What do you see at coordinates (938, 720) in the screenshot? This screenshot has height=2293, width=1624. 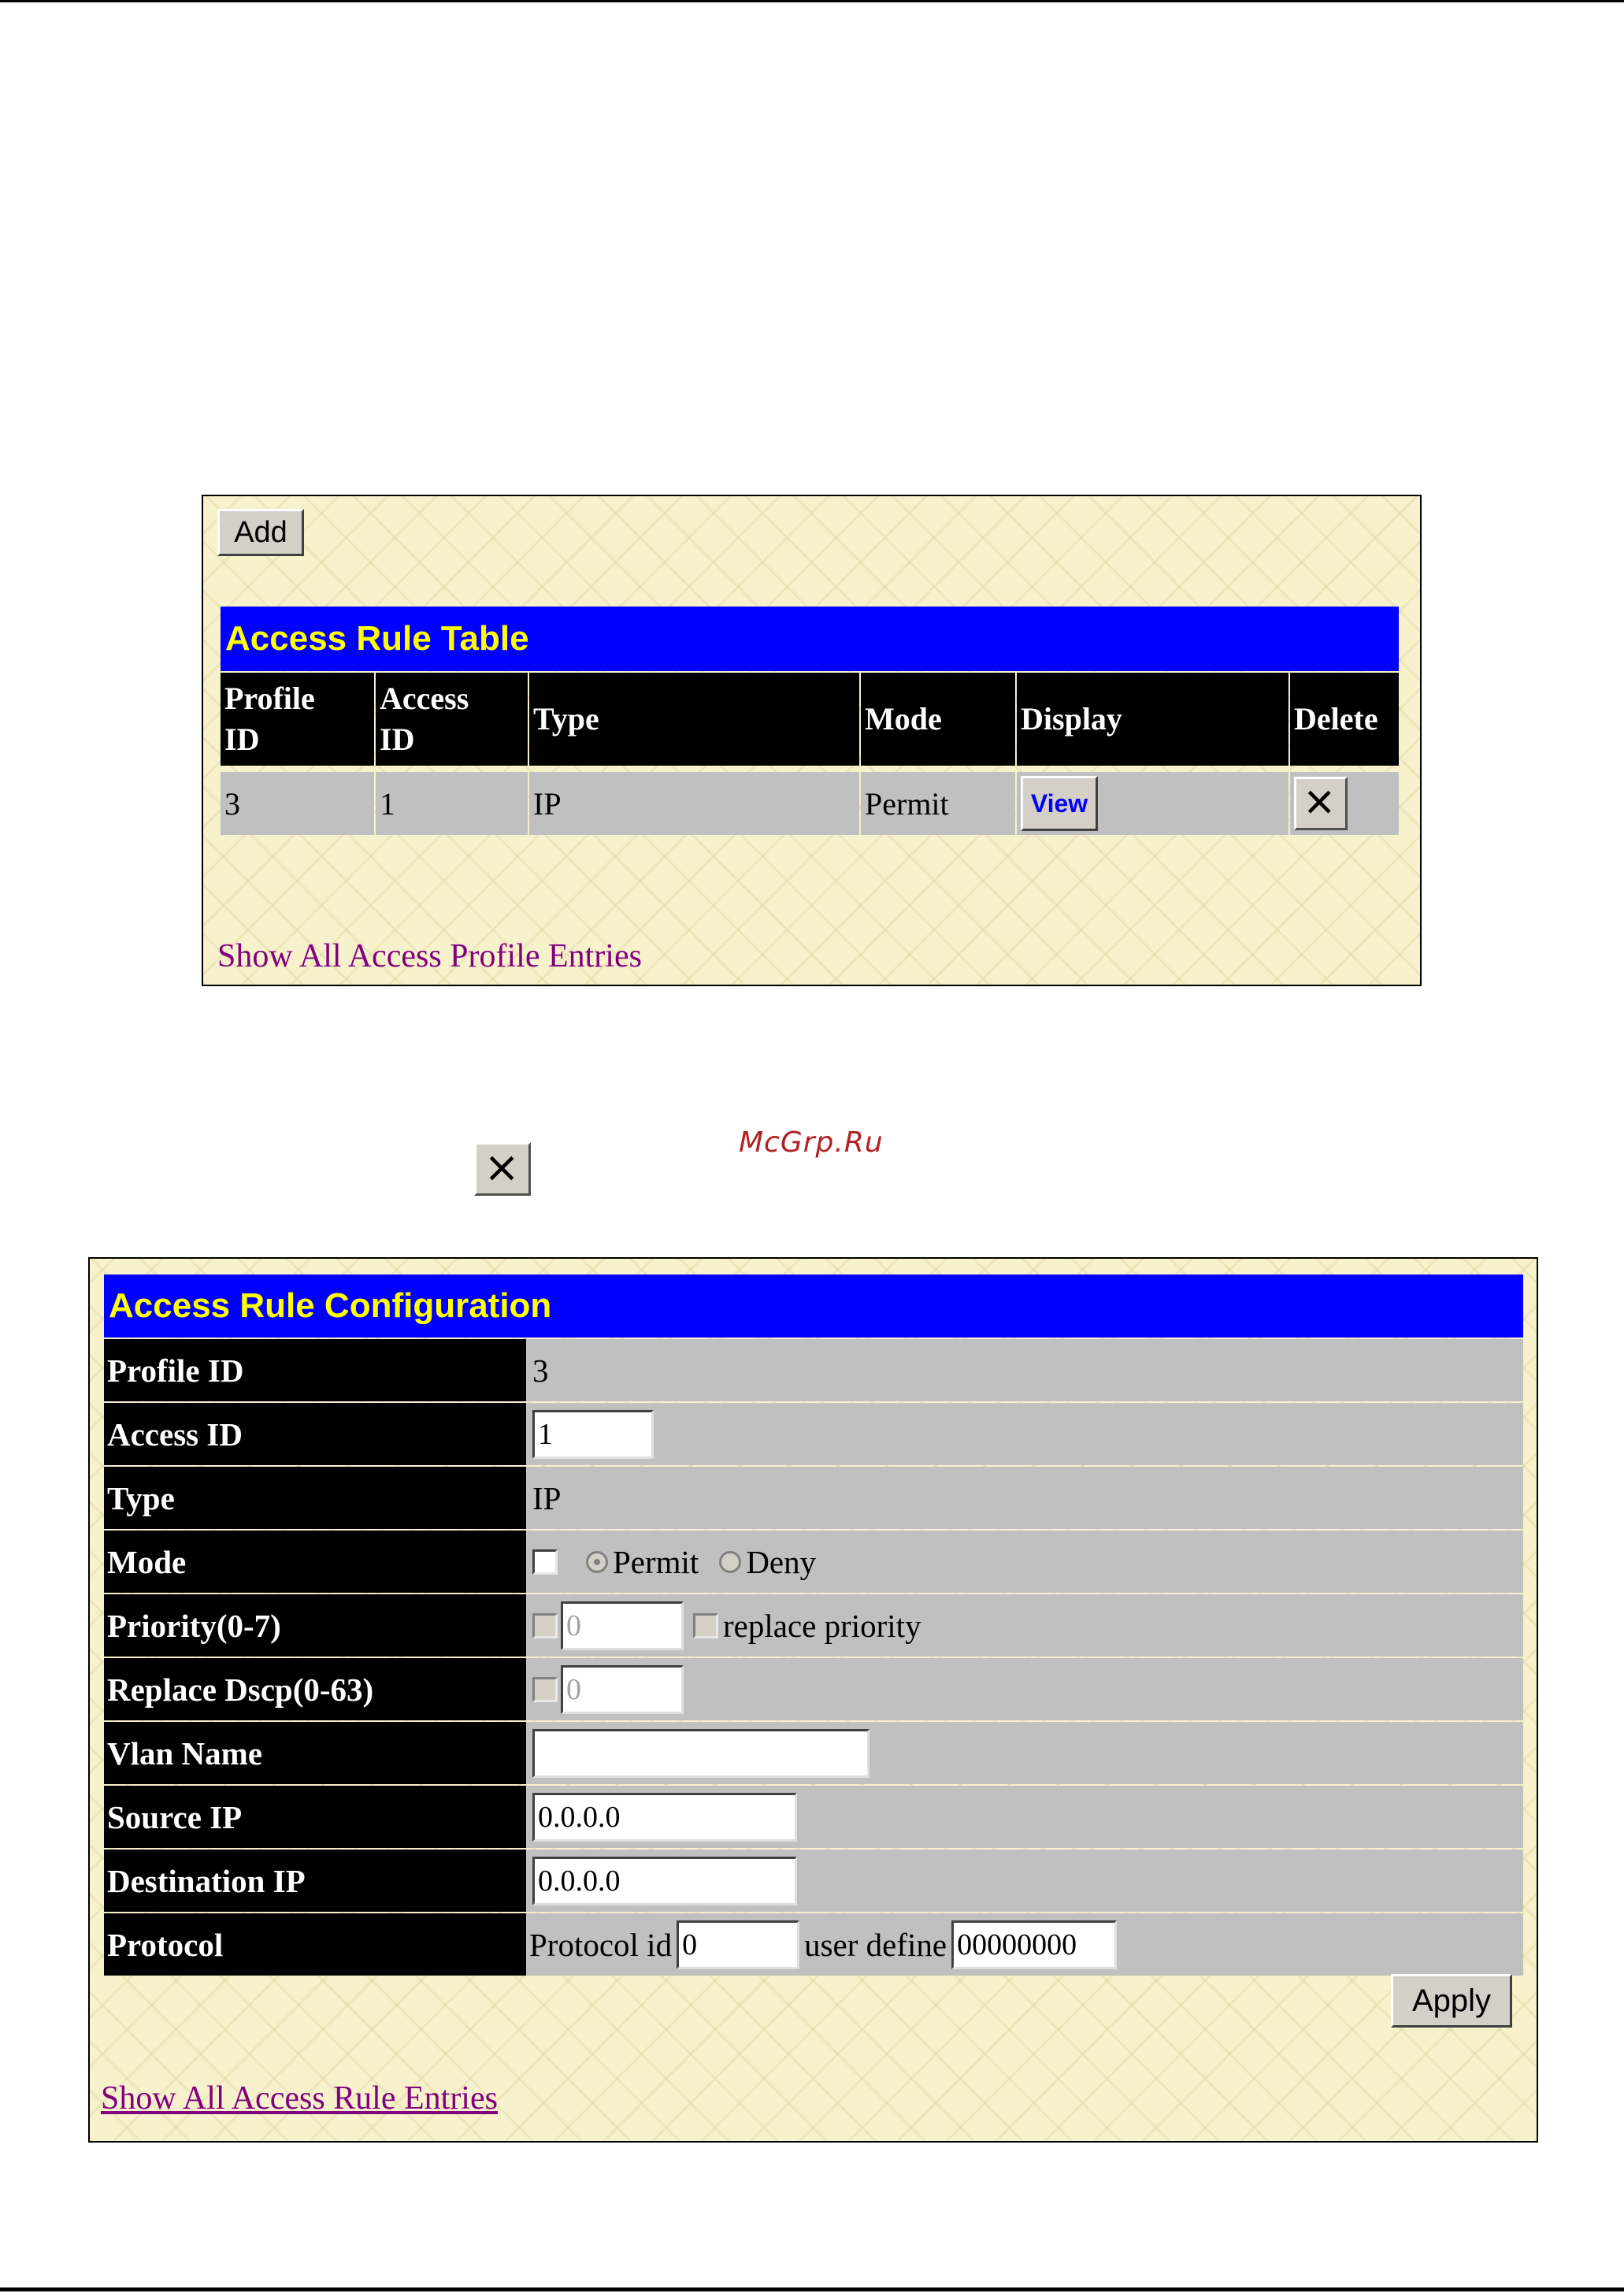 I see `col-header-mode: Mode` at bounding box center [938, 720].